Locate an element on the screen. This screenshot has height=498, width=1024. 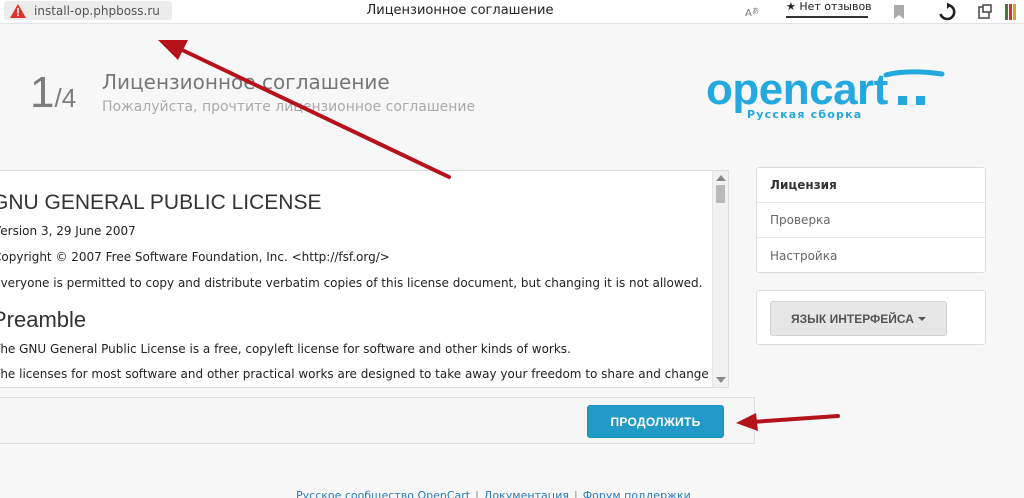
step-settings: Настройка is located at coordinates (871, 255).